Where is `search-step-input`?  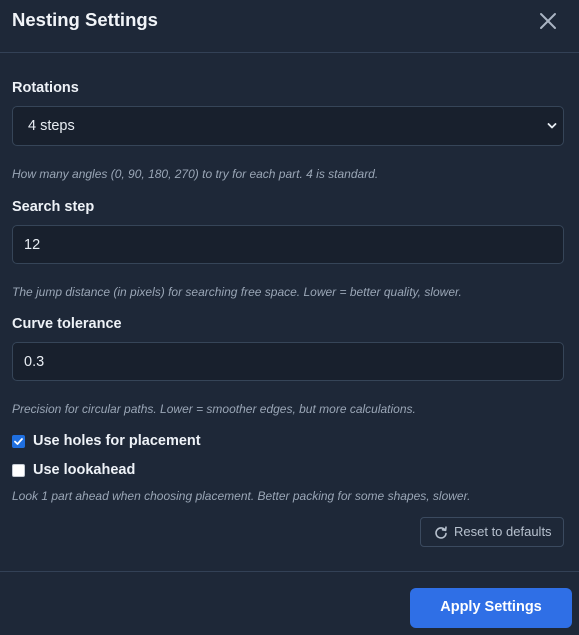
search-step-input is located at coordinates (288, 244).